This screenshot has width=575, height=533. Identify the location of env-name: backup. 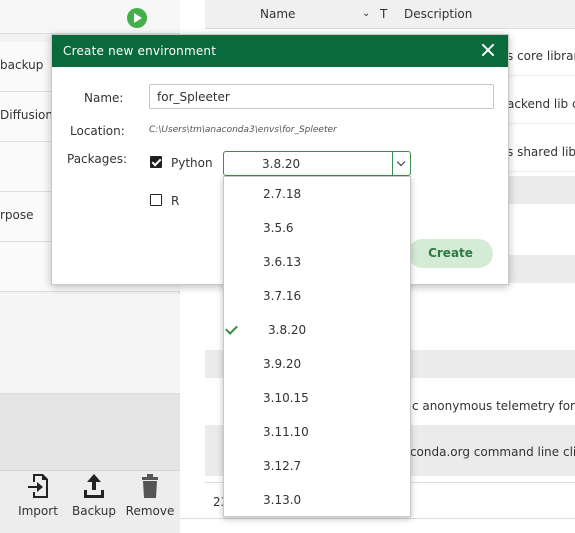
(22, 65).